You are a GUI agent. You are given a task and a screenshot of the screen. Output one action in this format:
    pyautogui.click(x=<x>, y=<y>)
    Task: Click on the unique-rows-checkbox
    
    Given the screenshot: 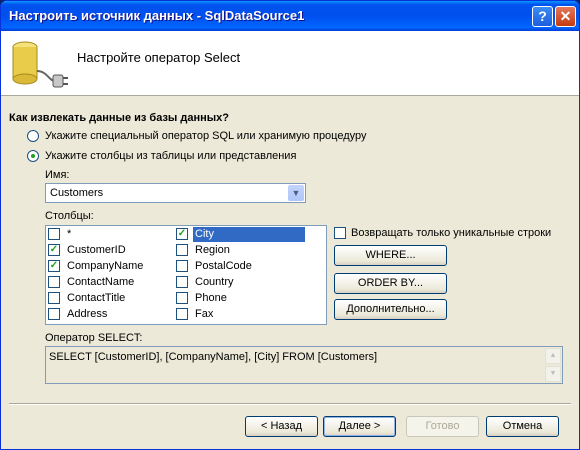 What is the action you would take?
    pyautogui.click(x=340, y=233)
    